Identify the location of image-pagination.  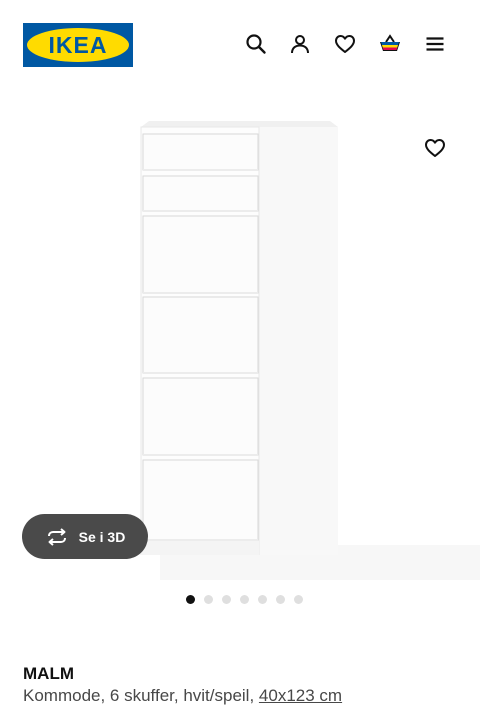
(240, 600).